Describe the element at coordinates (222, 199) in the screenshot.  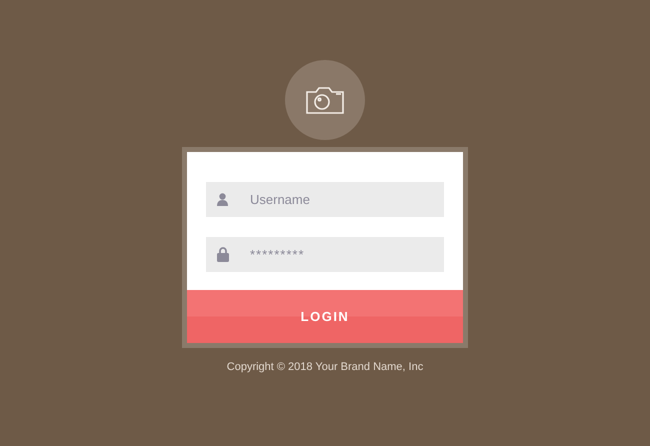
I see `user-icon` at that location.